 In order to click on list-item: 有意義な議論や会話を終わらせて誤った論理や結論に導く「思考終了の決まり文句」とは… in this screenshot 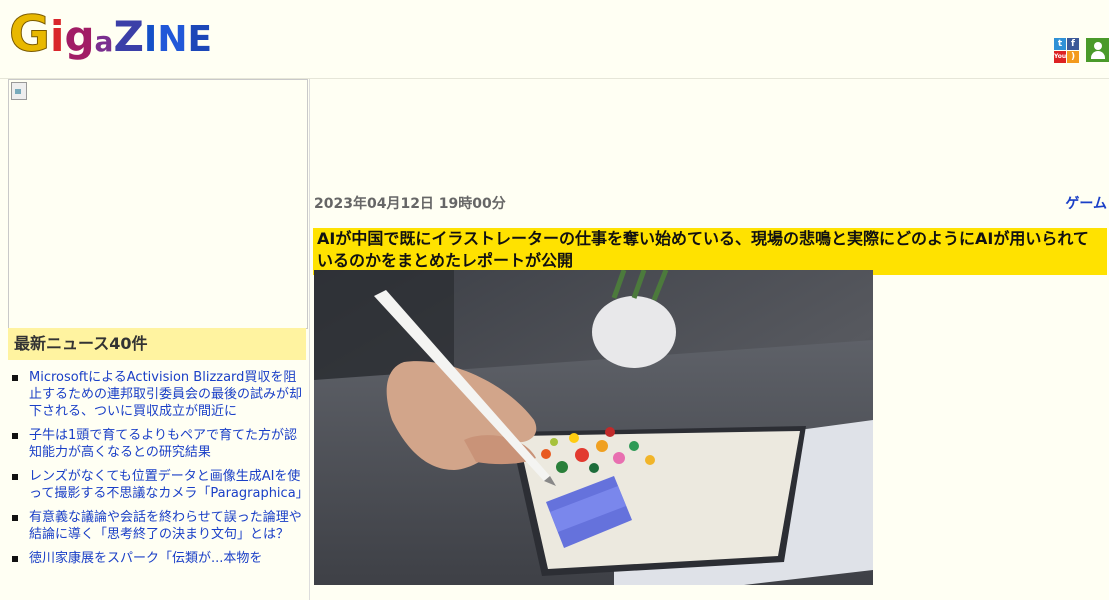, I will do `click(158, 526)`.